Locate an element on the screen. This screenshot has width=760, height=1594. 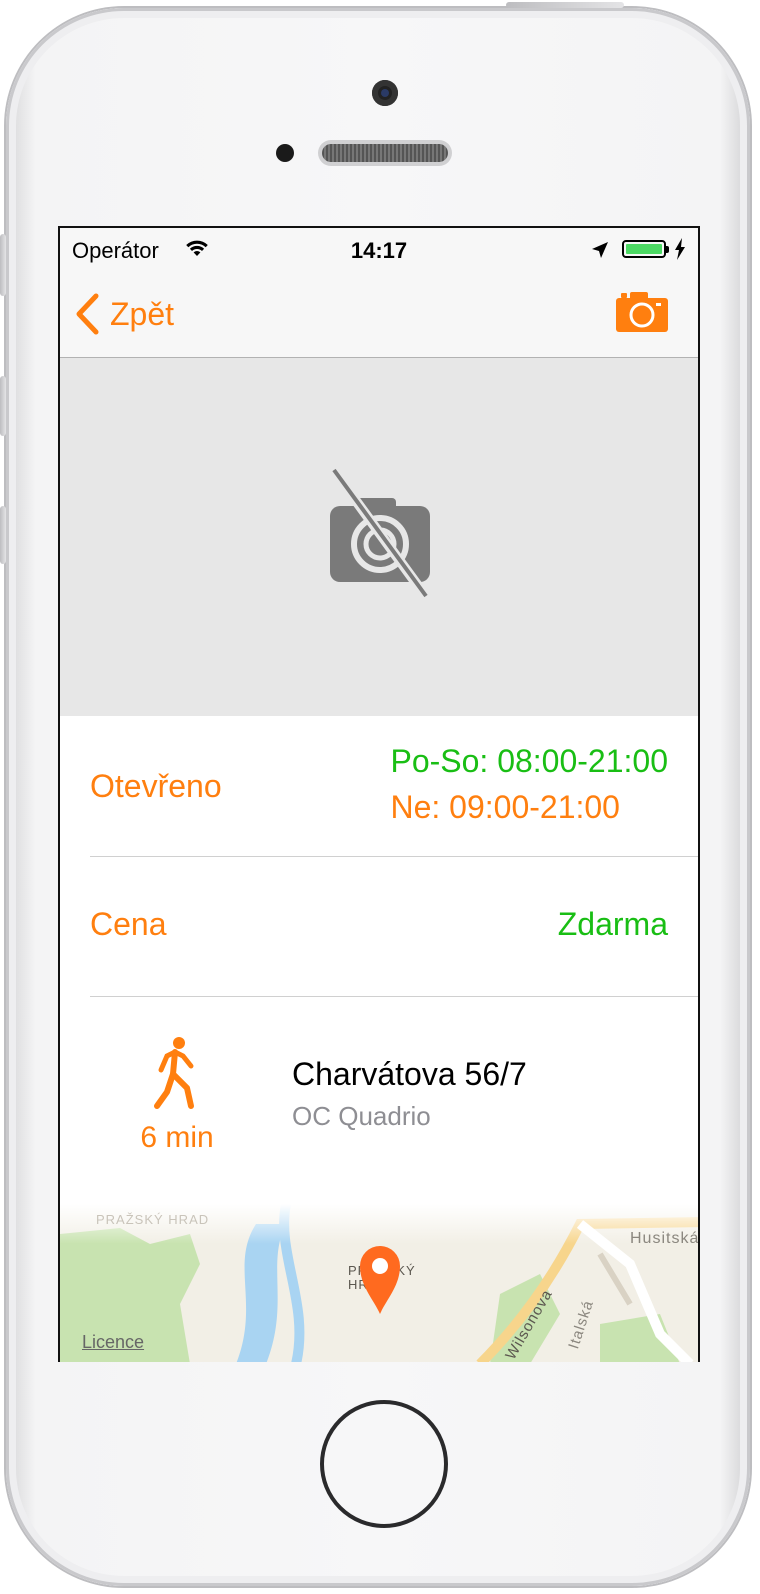
proximity-sensor is located at coordinates (285, 153).